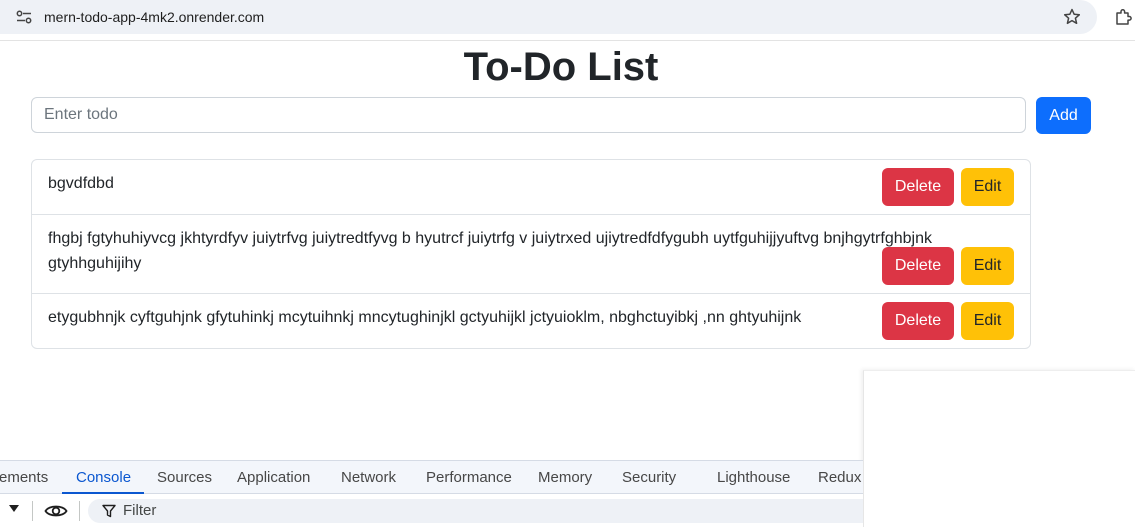 The image size is (1135, 527). What do you see at coordinates (103, 478) in the screenshot?
I see `tab-console: Console` at bounding box center [103, 478].